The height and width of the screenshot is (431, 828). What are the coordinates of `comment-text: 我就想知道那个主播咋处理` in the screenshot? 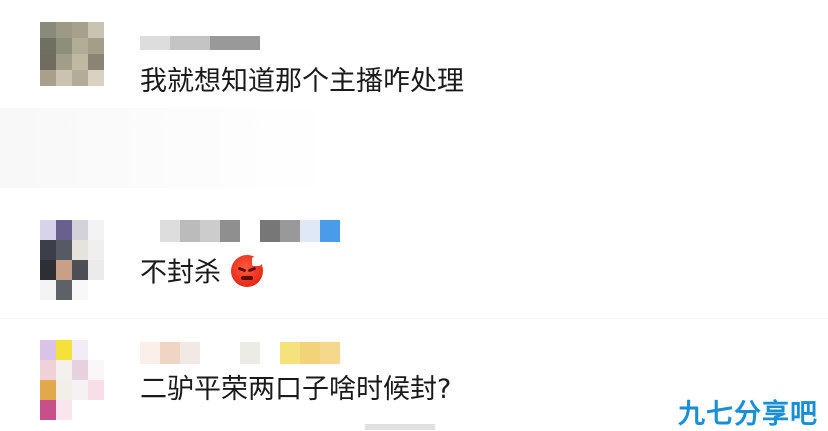 It's located at (302, 81).